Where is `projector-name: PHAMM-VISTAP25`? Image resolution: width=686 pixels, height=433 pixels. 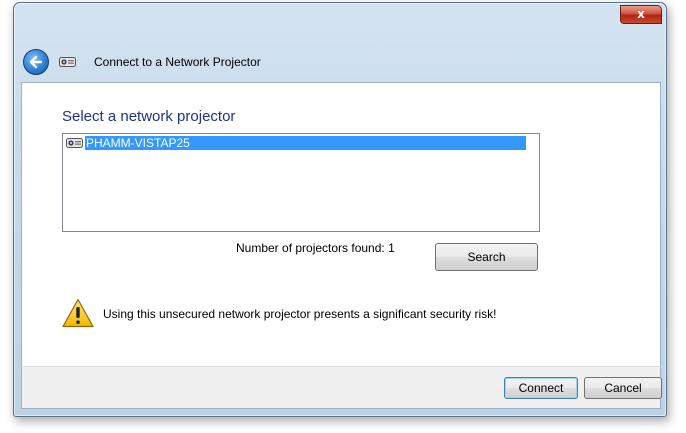 projector-name: PHAMM-VISTAP25 is located at coordinates (305, 143).